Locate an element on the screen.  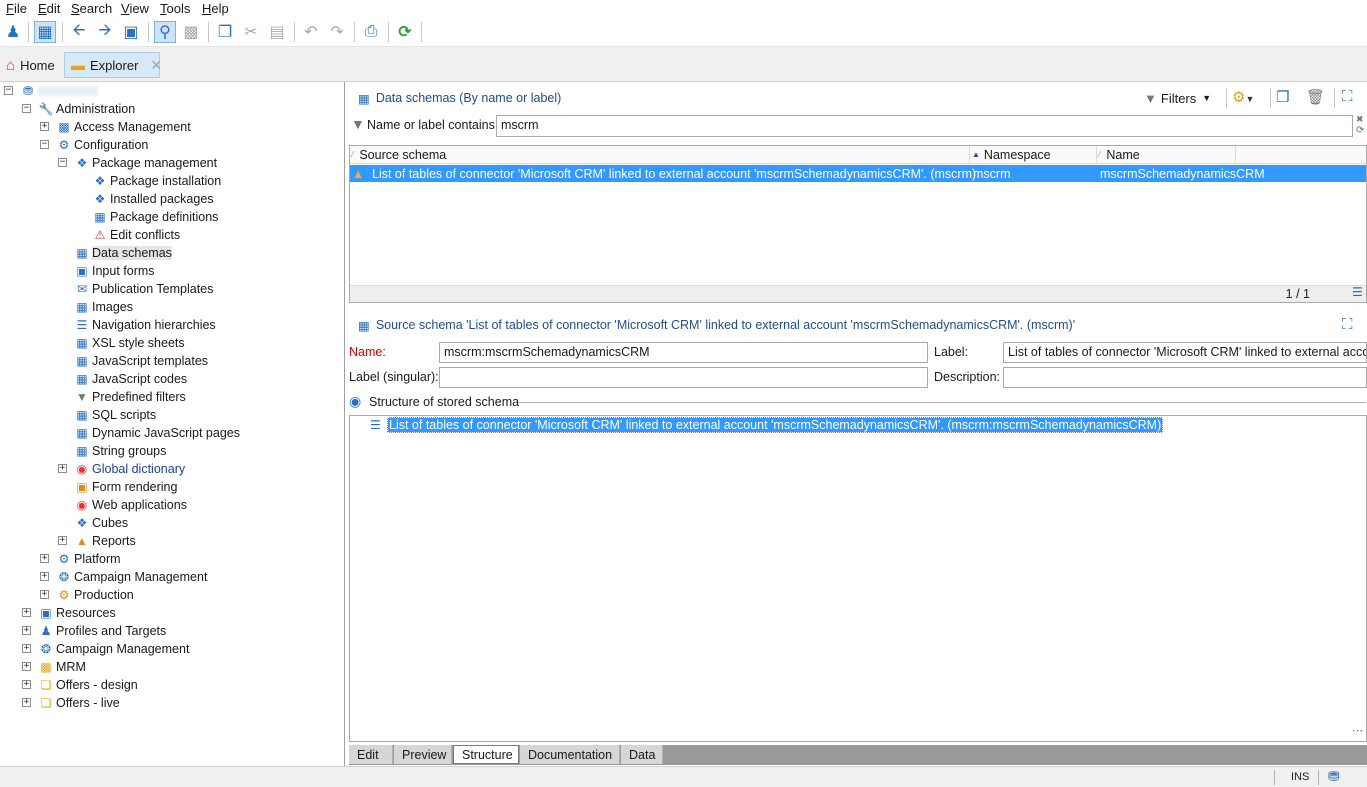
delete-trash-icon: 🗑 is located at coordinates (1315, 97).